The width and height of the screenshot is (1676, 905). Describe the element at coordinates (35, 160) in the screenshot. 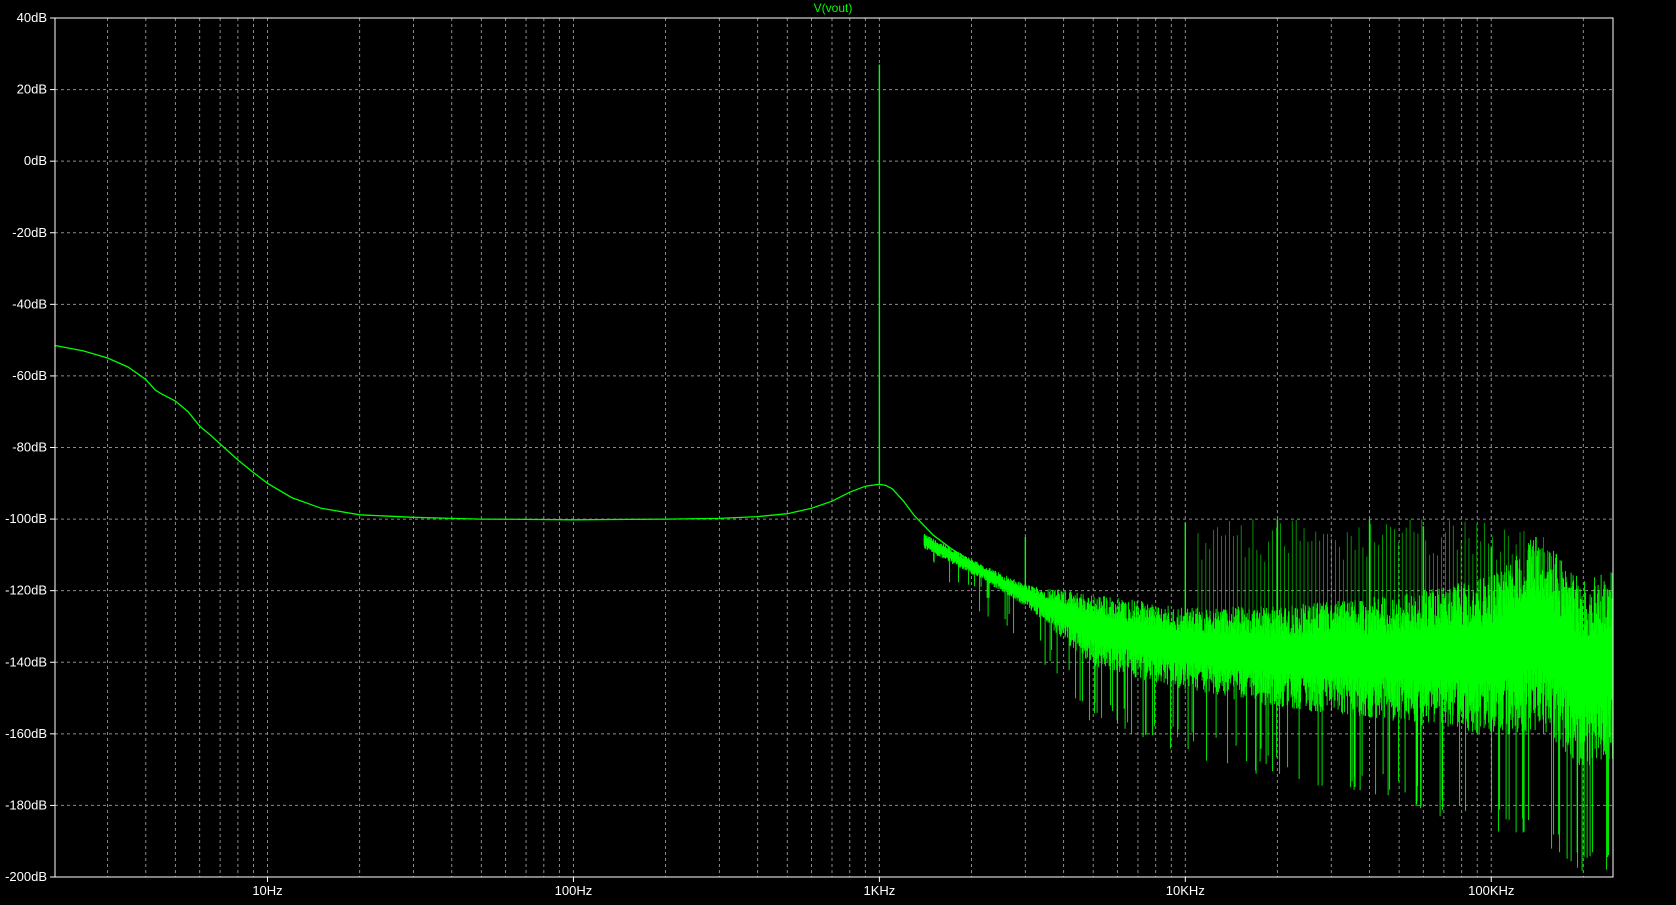

I see `y-tick-label: 0dB` at that location.